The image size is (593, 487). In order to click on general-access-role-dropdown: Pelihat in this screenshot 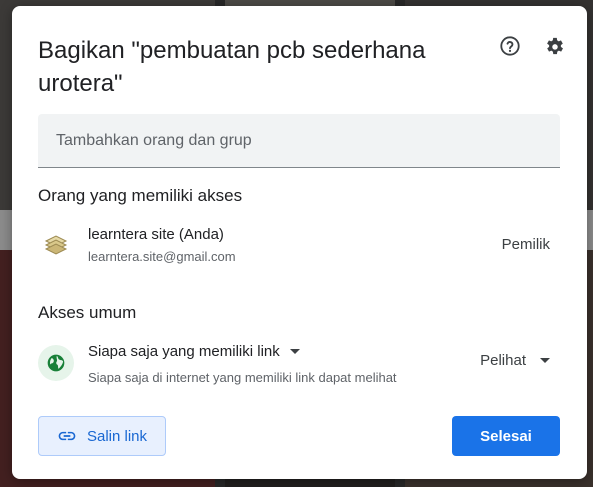, I will do `click(515, 360)`.